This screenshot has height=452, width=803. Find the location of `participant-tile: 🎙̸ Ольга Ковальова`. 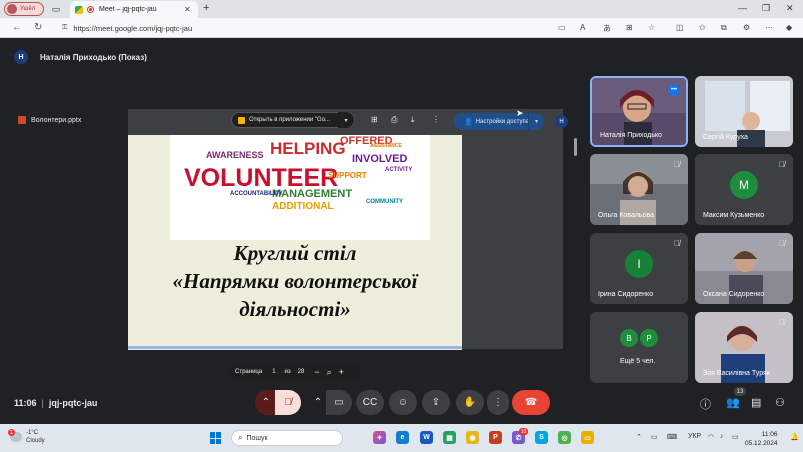

participant-tile: 🎙̸ Ольга Ковальова is located at coordinates (639, 189).